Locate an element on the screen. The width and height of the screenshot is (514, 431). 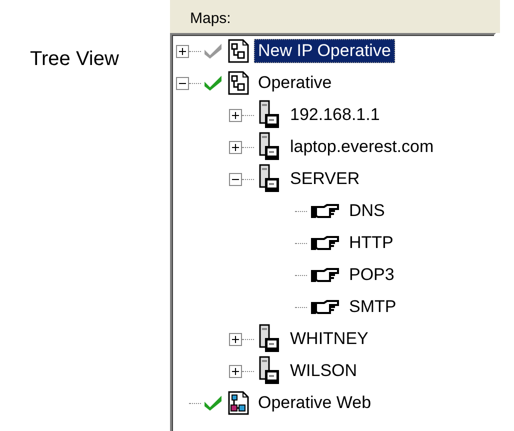
tree-item: Operative is located at coordinates (295, 83).